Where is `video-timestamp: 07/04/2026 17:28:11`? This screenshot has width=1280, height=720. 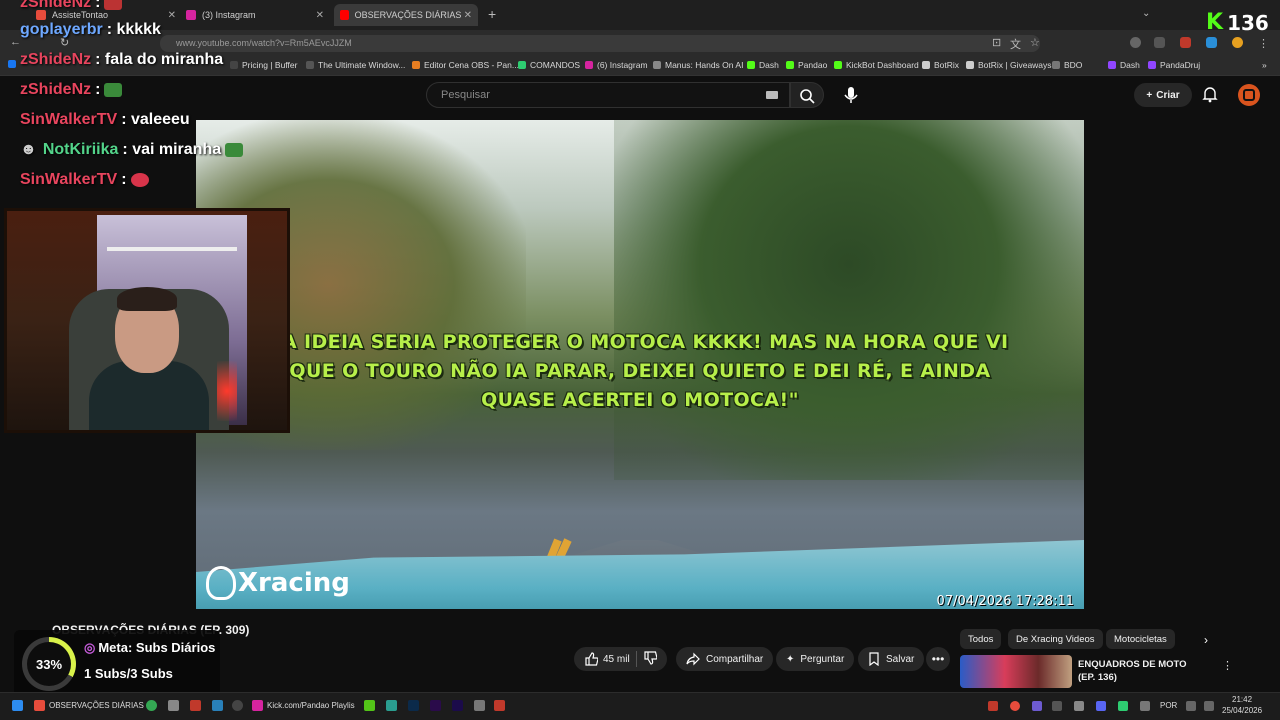
video-timestamp: 07/04/2026 17:28:11 is located at coordinates (1005, 601).